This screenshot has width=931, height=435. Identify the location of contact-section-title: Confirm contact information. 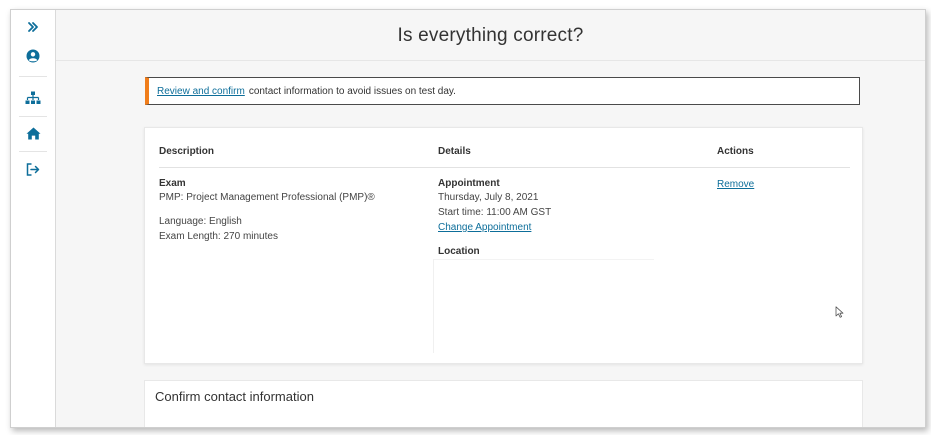
(234, 396).